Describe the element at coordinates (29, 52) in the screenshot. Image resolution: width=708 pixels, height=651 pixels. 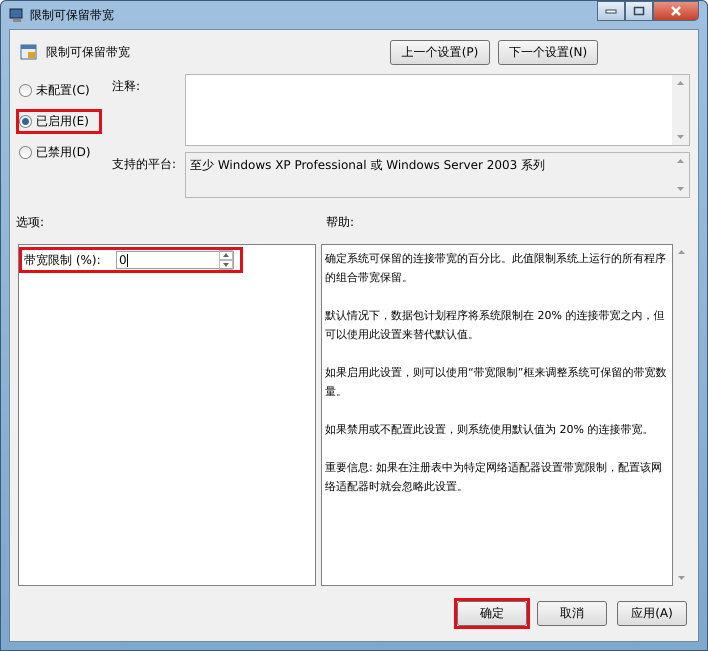
I see `policy-icon` at that location.